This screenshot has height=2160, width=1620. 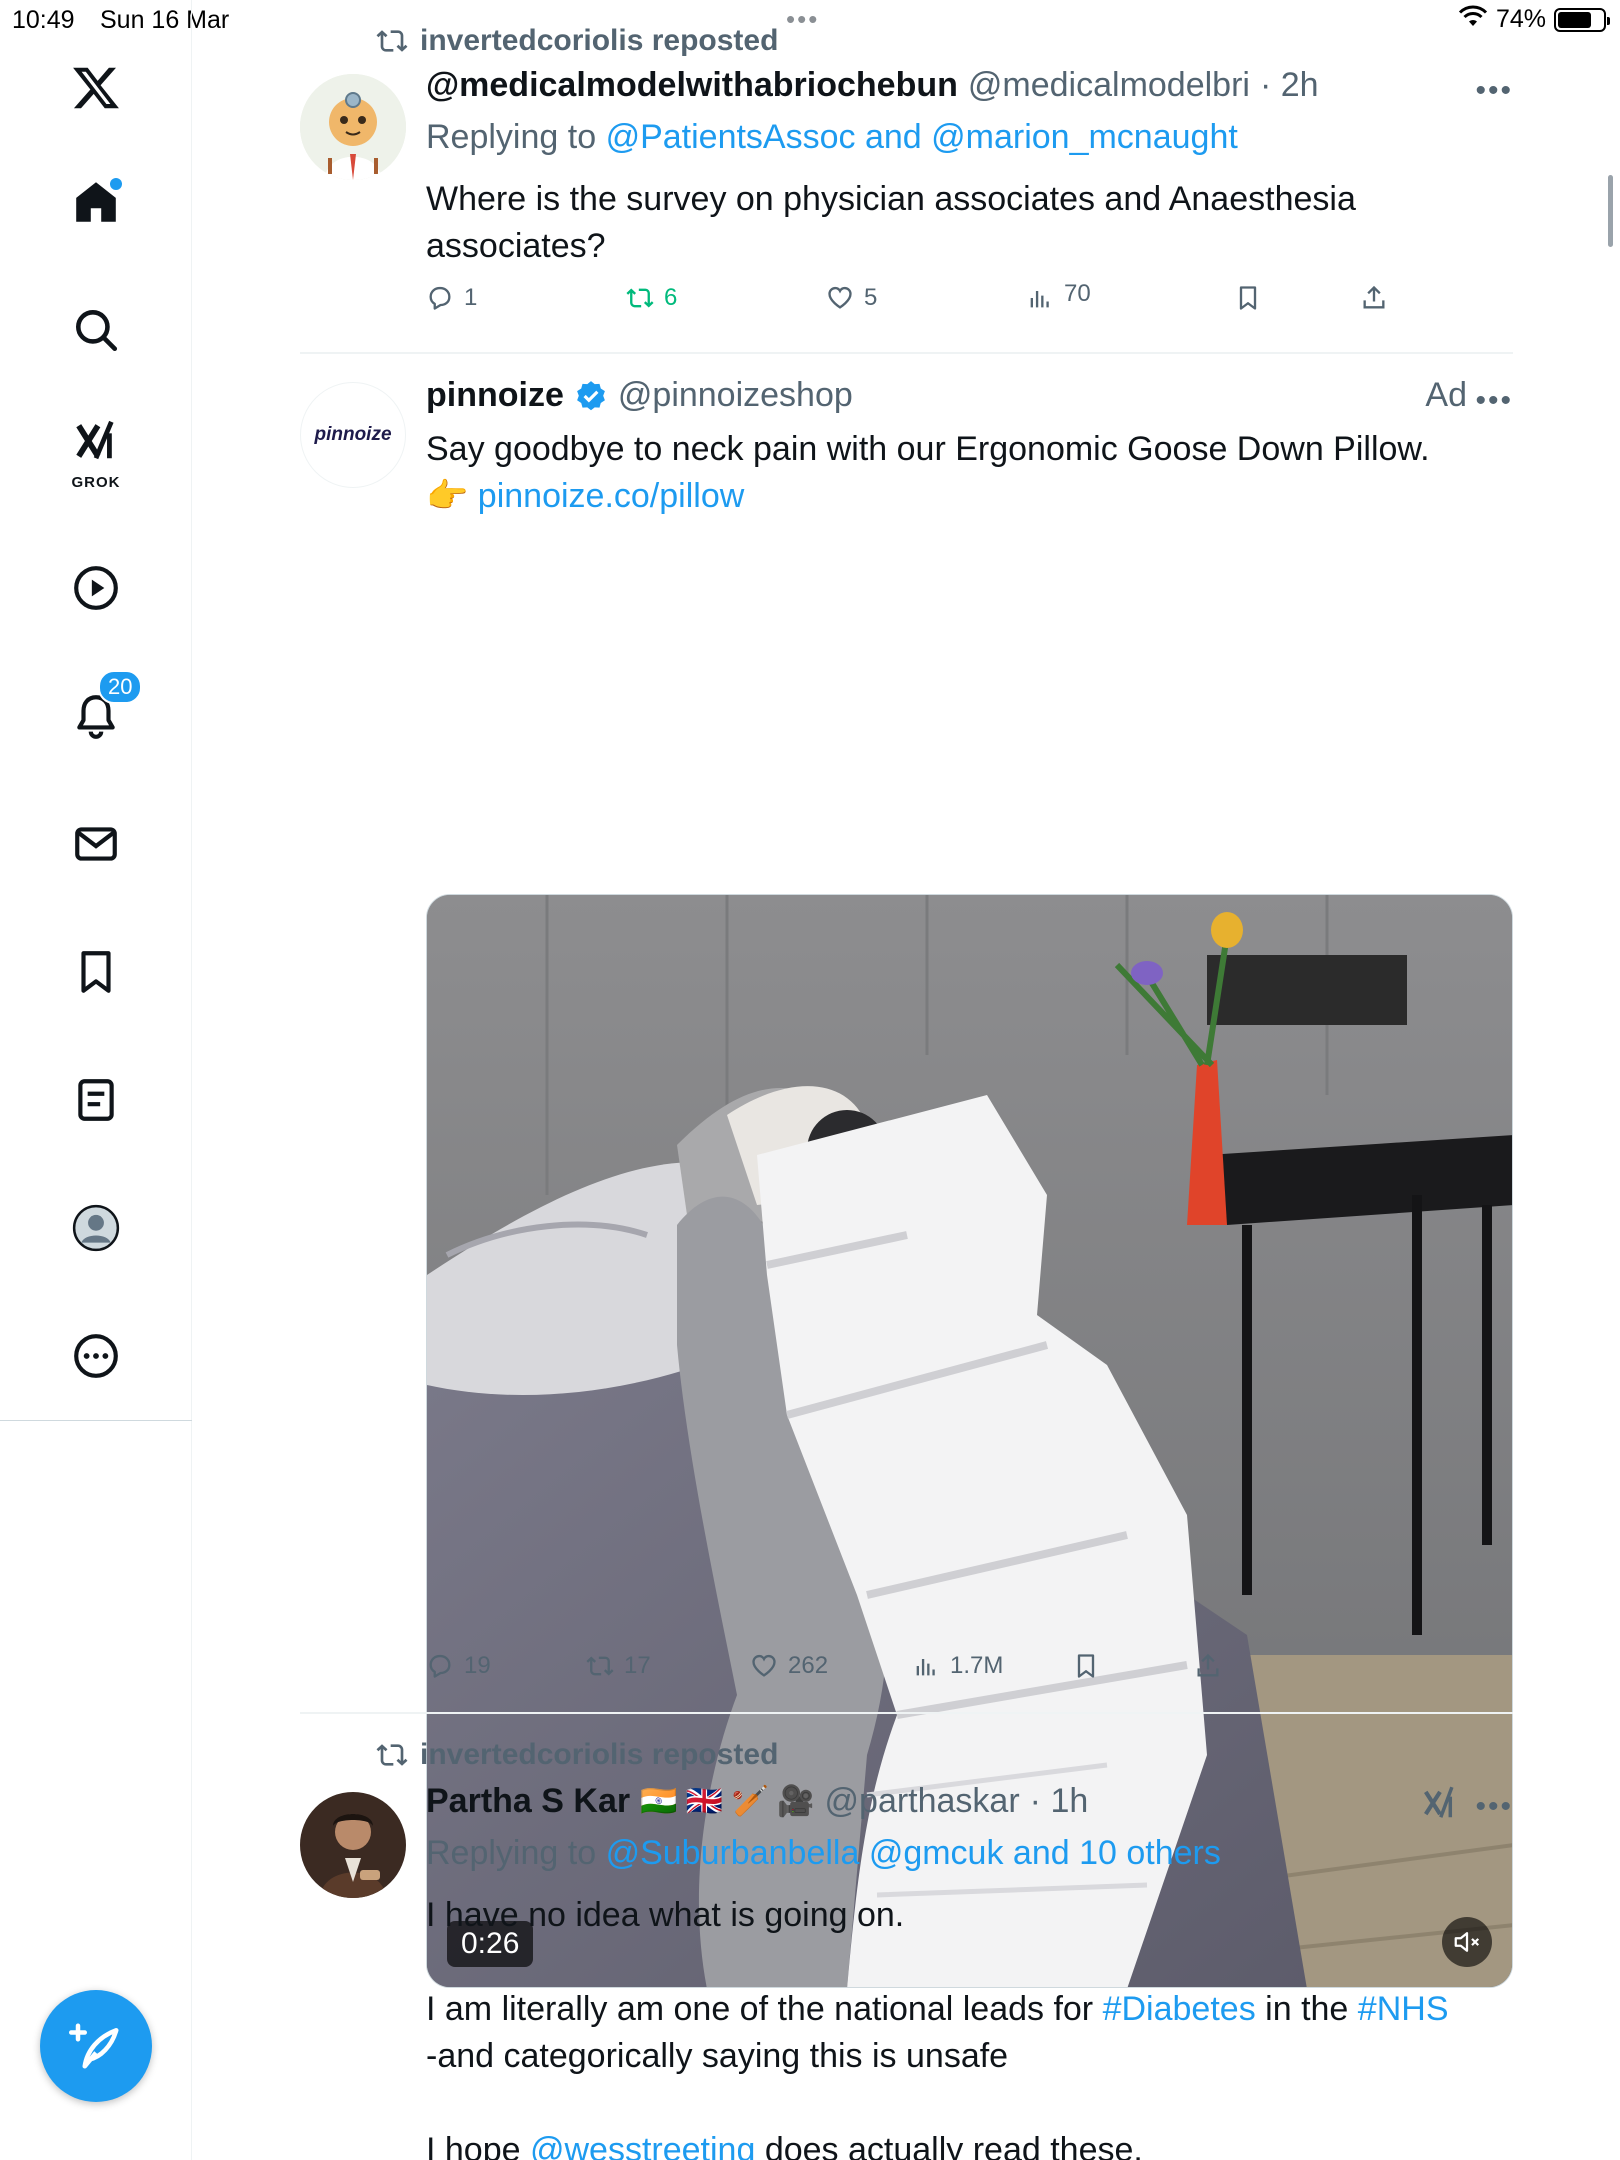 I want to click on repost-context: invertedcoriolis reposted, so click(x=577, y=1755).